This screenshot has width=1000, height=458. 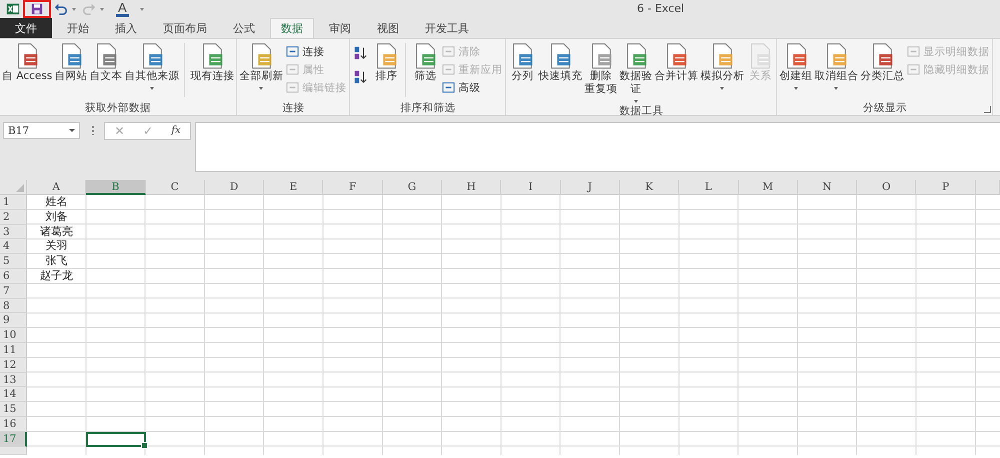 I want to click on ribbon-button: 自网站, so click(x=70, y=62).